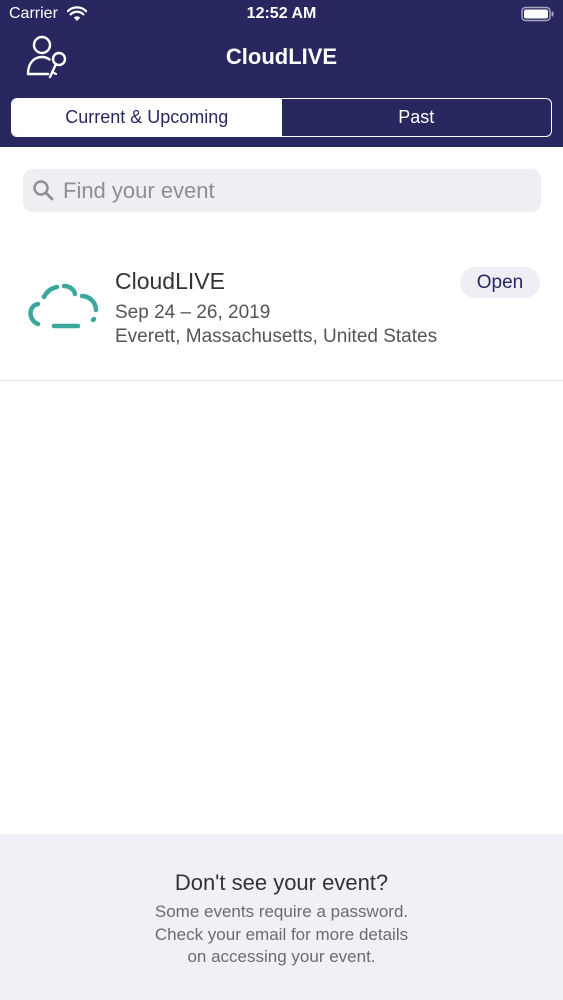 The image size is (563, 1000). Describe the element at coordinates (170, 281) in the screenshot. I see `event-name: CloudLIVE` at that location.